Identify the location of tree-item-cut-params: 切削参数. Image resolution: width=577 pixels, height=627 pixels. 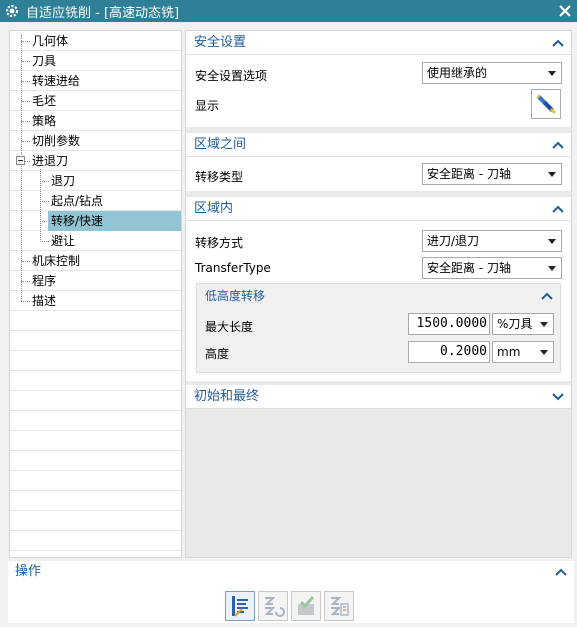
(56, 141).